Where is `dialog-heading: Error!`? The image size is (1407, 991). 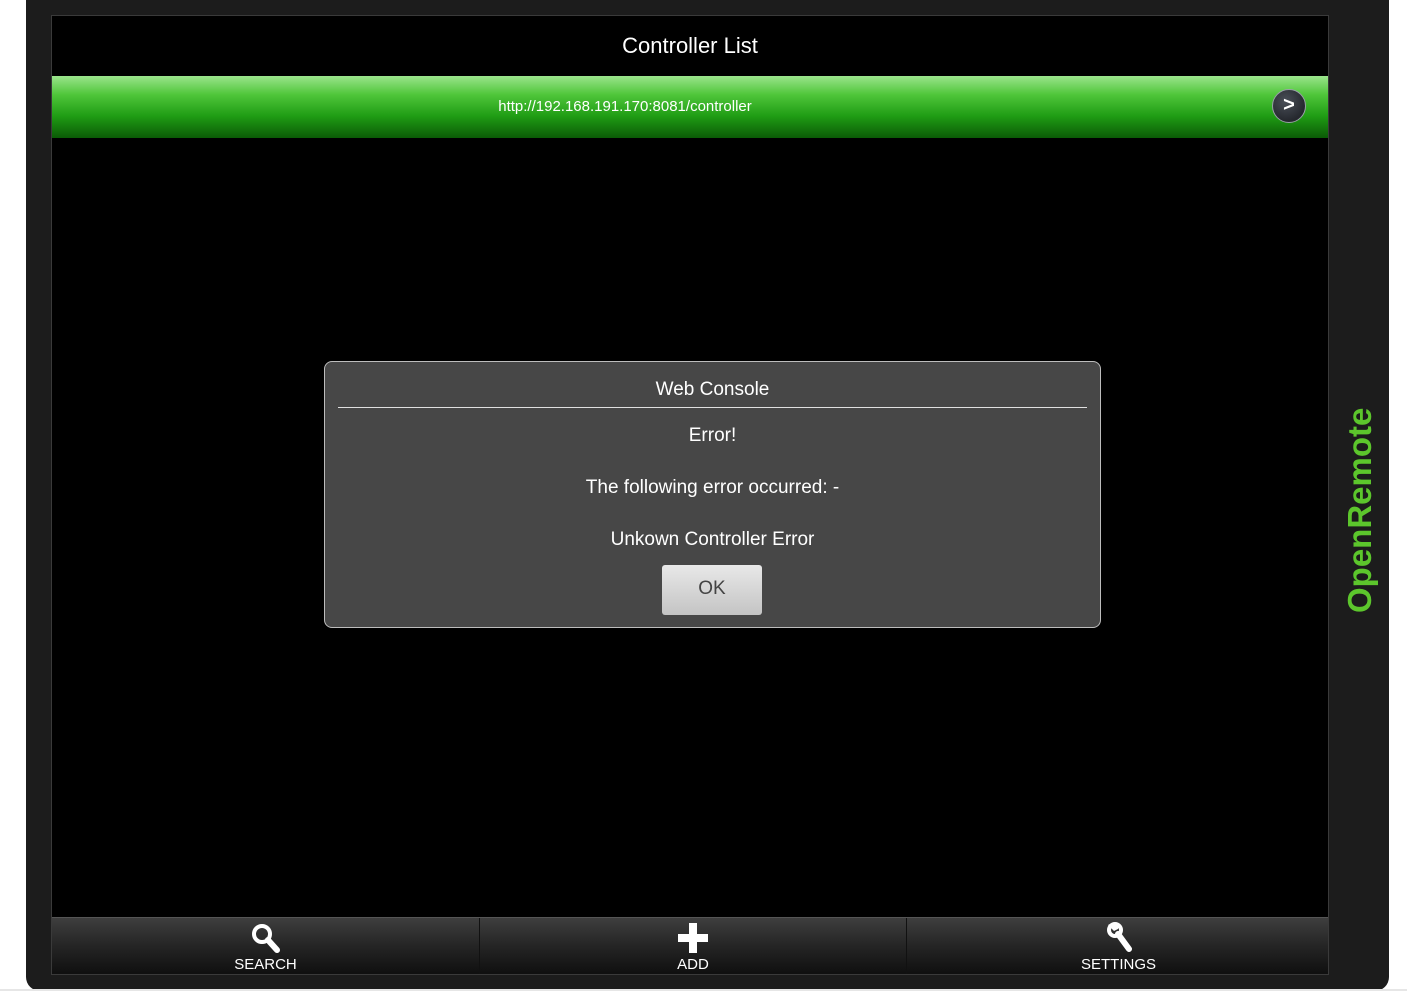 dialog-heading: Error! is located at coordinates (712, 435).